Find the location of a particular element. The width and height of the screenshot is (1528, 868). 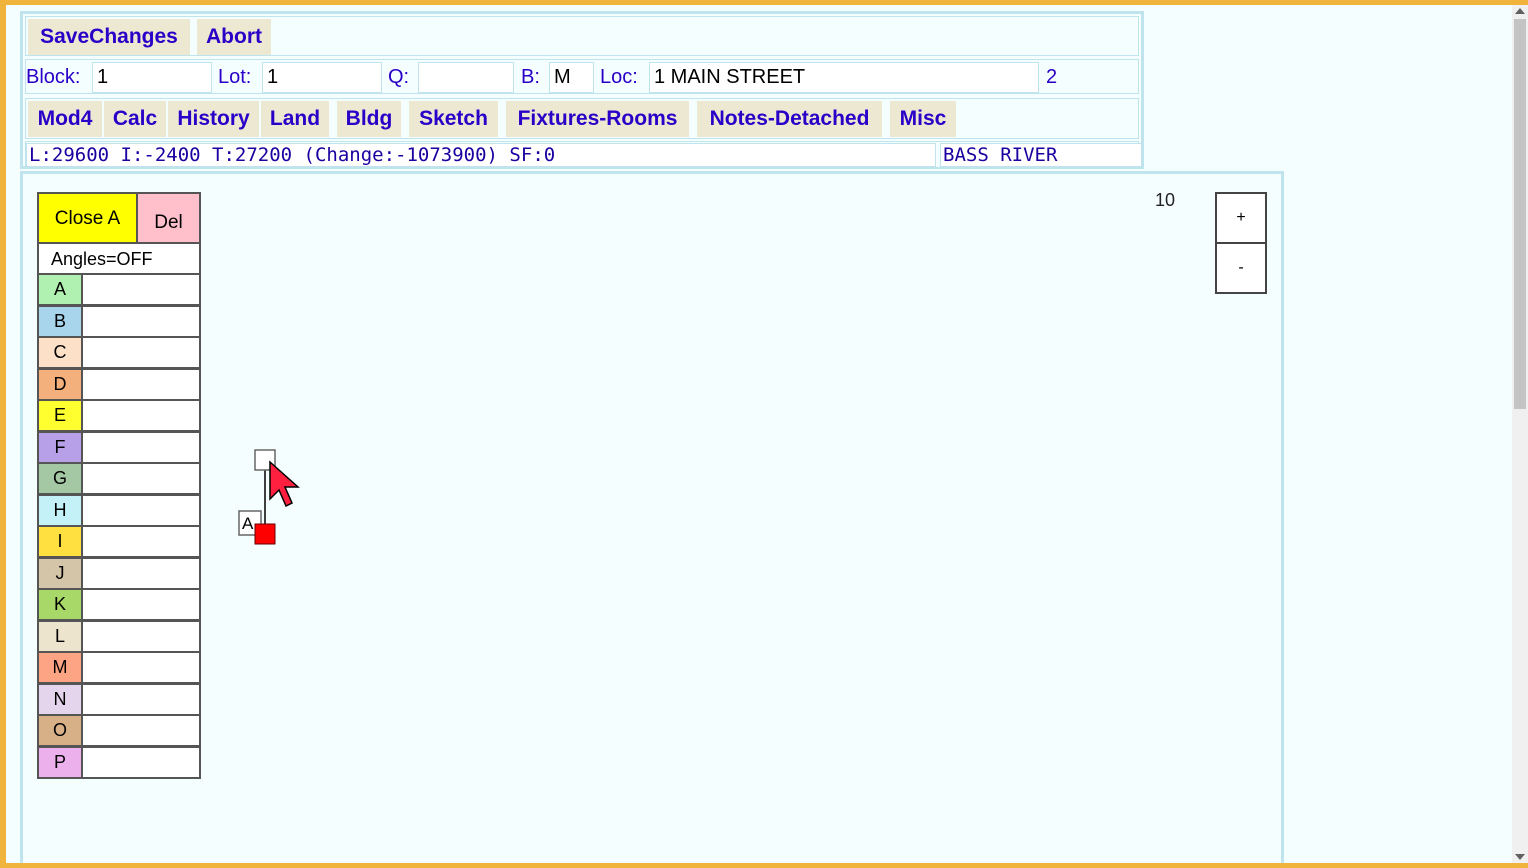

mouse-cursor-icon is located at coordinates (284, 484).